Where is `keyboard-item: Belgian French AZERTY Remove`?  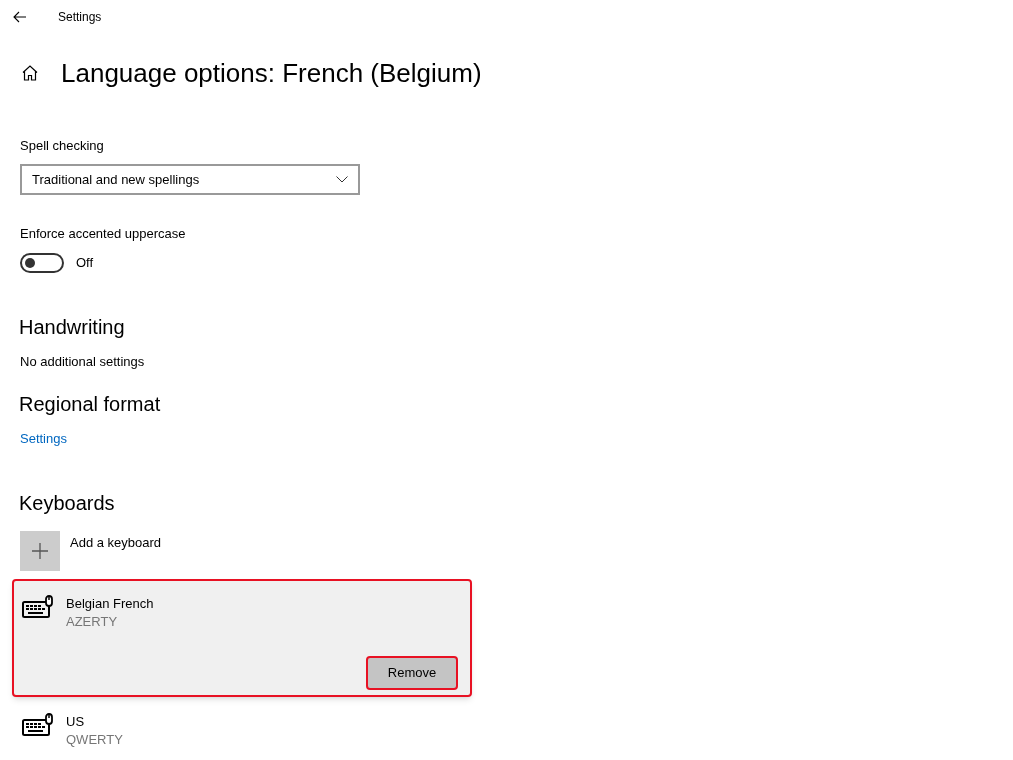
keyboard-item: Belgian French AZERTY Remove is located at coordinates (242, 638).